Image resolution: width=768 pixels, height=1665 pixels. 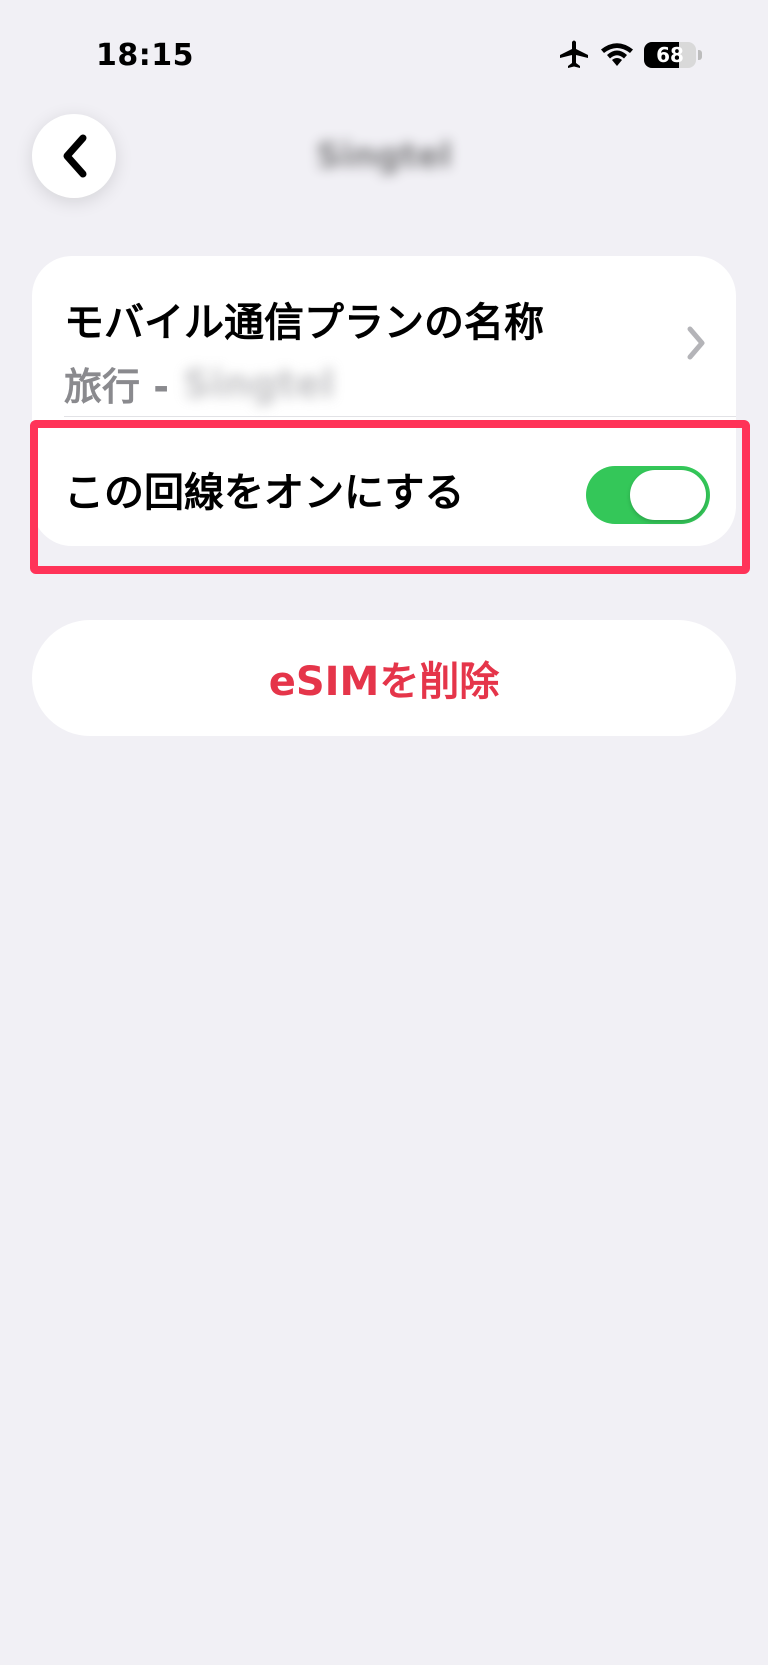 What do you see at coordinates (384, 55) in the screenshot?
I see `status-bar: 18:15 68` at bounding box center [384, 55].